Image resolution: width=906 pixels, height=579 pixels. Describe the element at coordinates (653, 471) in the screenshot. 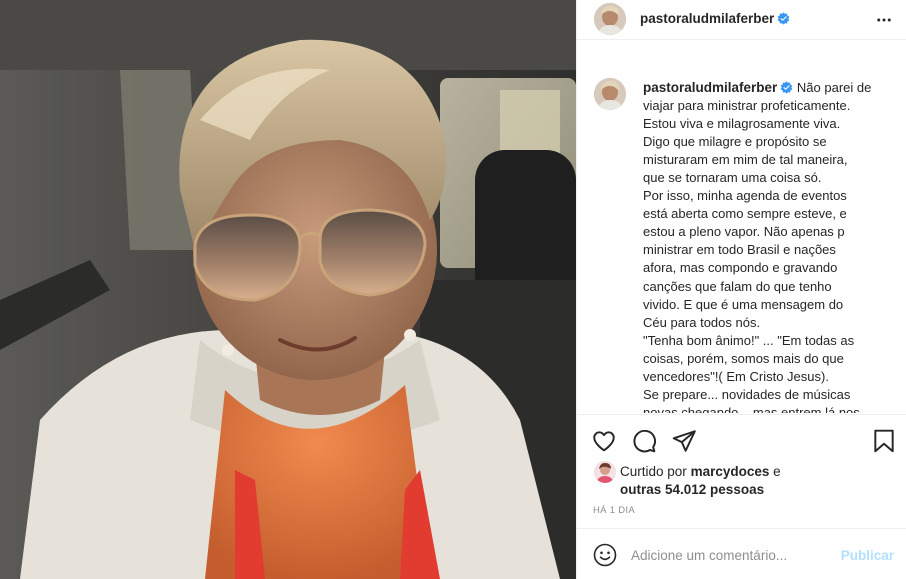

I see `likes-prefix: Curtido por` at that location.